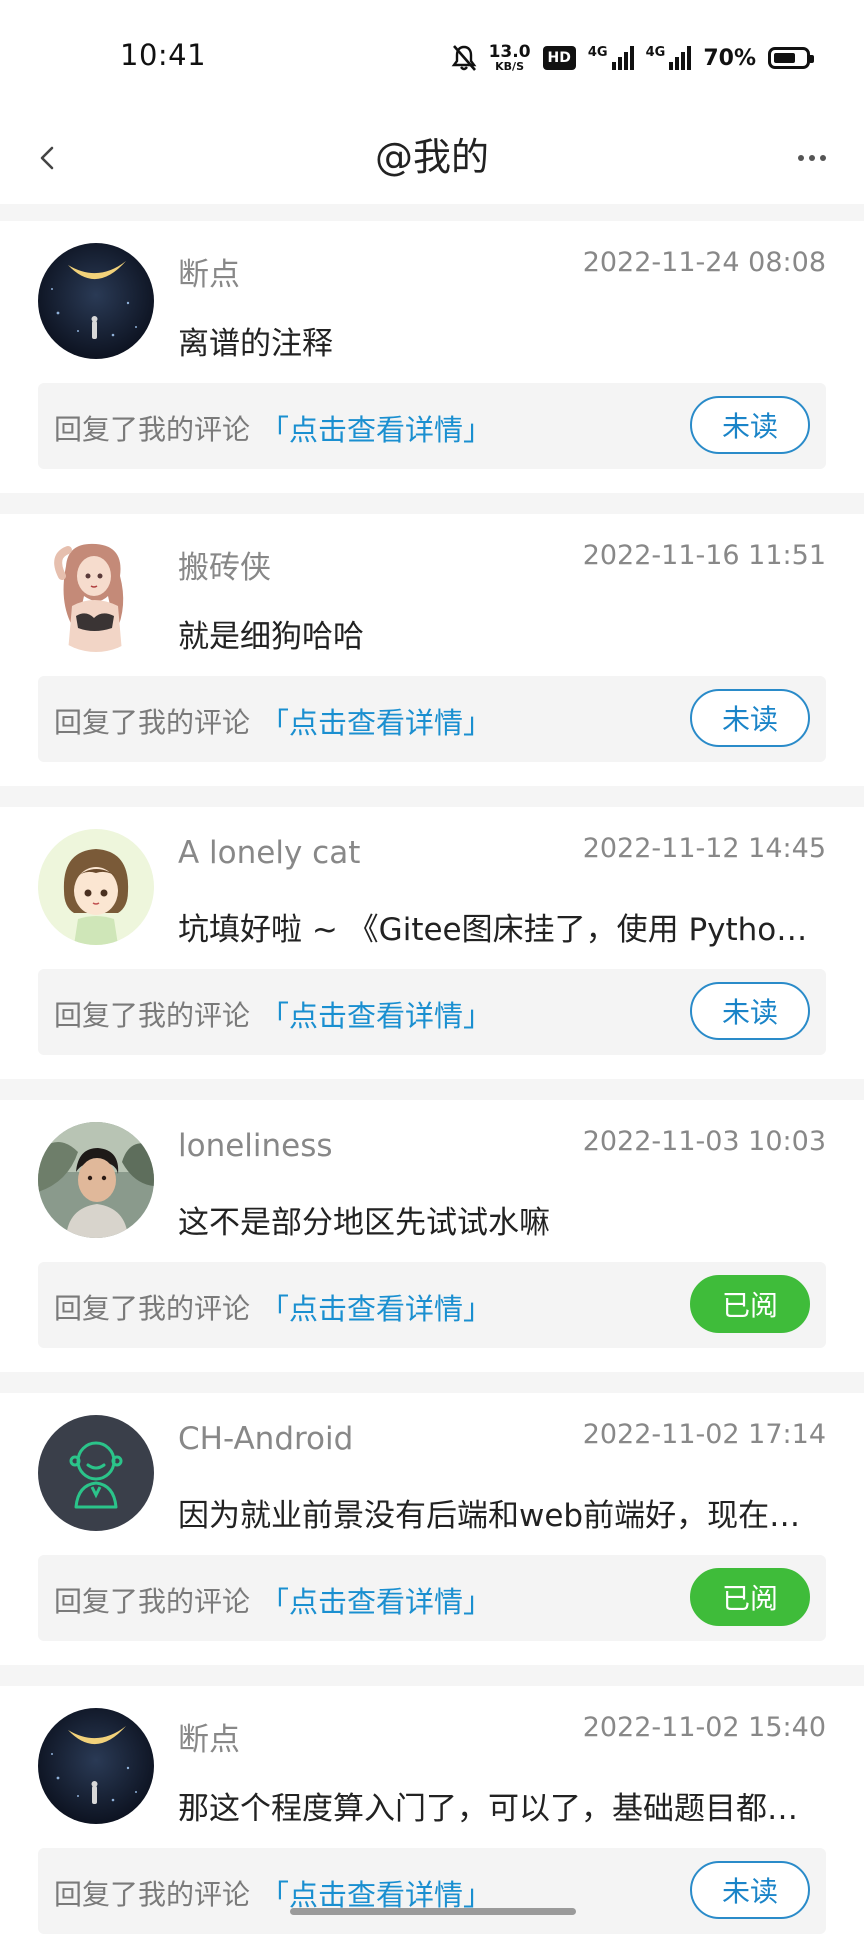 The image size is (864, 1958). What do you see at coordinates (433, 1911) in the screenshot?
I see `home-indicator` at bounding box center [433, 1911].